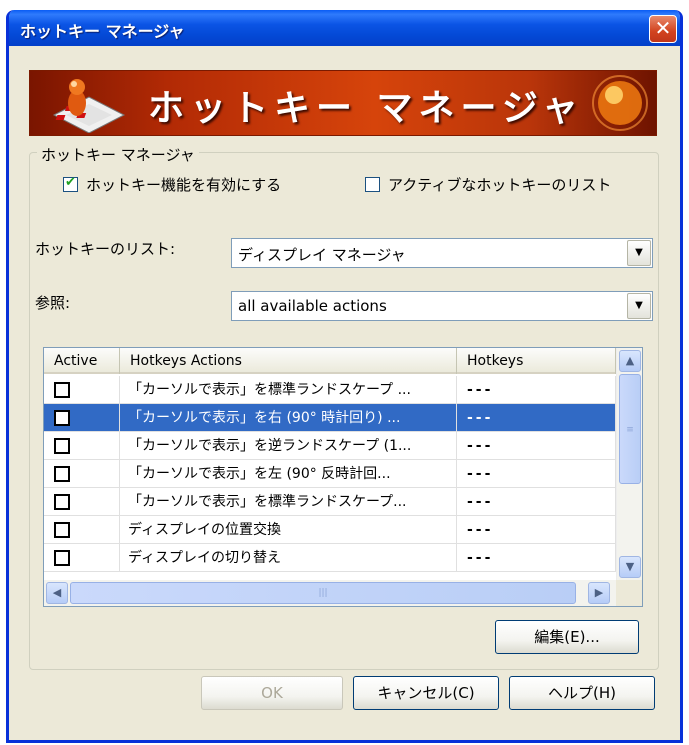 This screenshot has width=689, height=745. I want to click on enable-hotkeys-checkbox: ホットキー機能を有効にする, so click(172, 184).